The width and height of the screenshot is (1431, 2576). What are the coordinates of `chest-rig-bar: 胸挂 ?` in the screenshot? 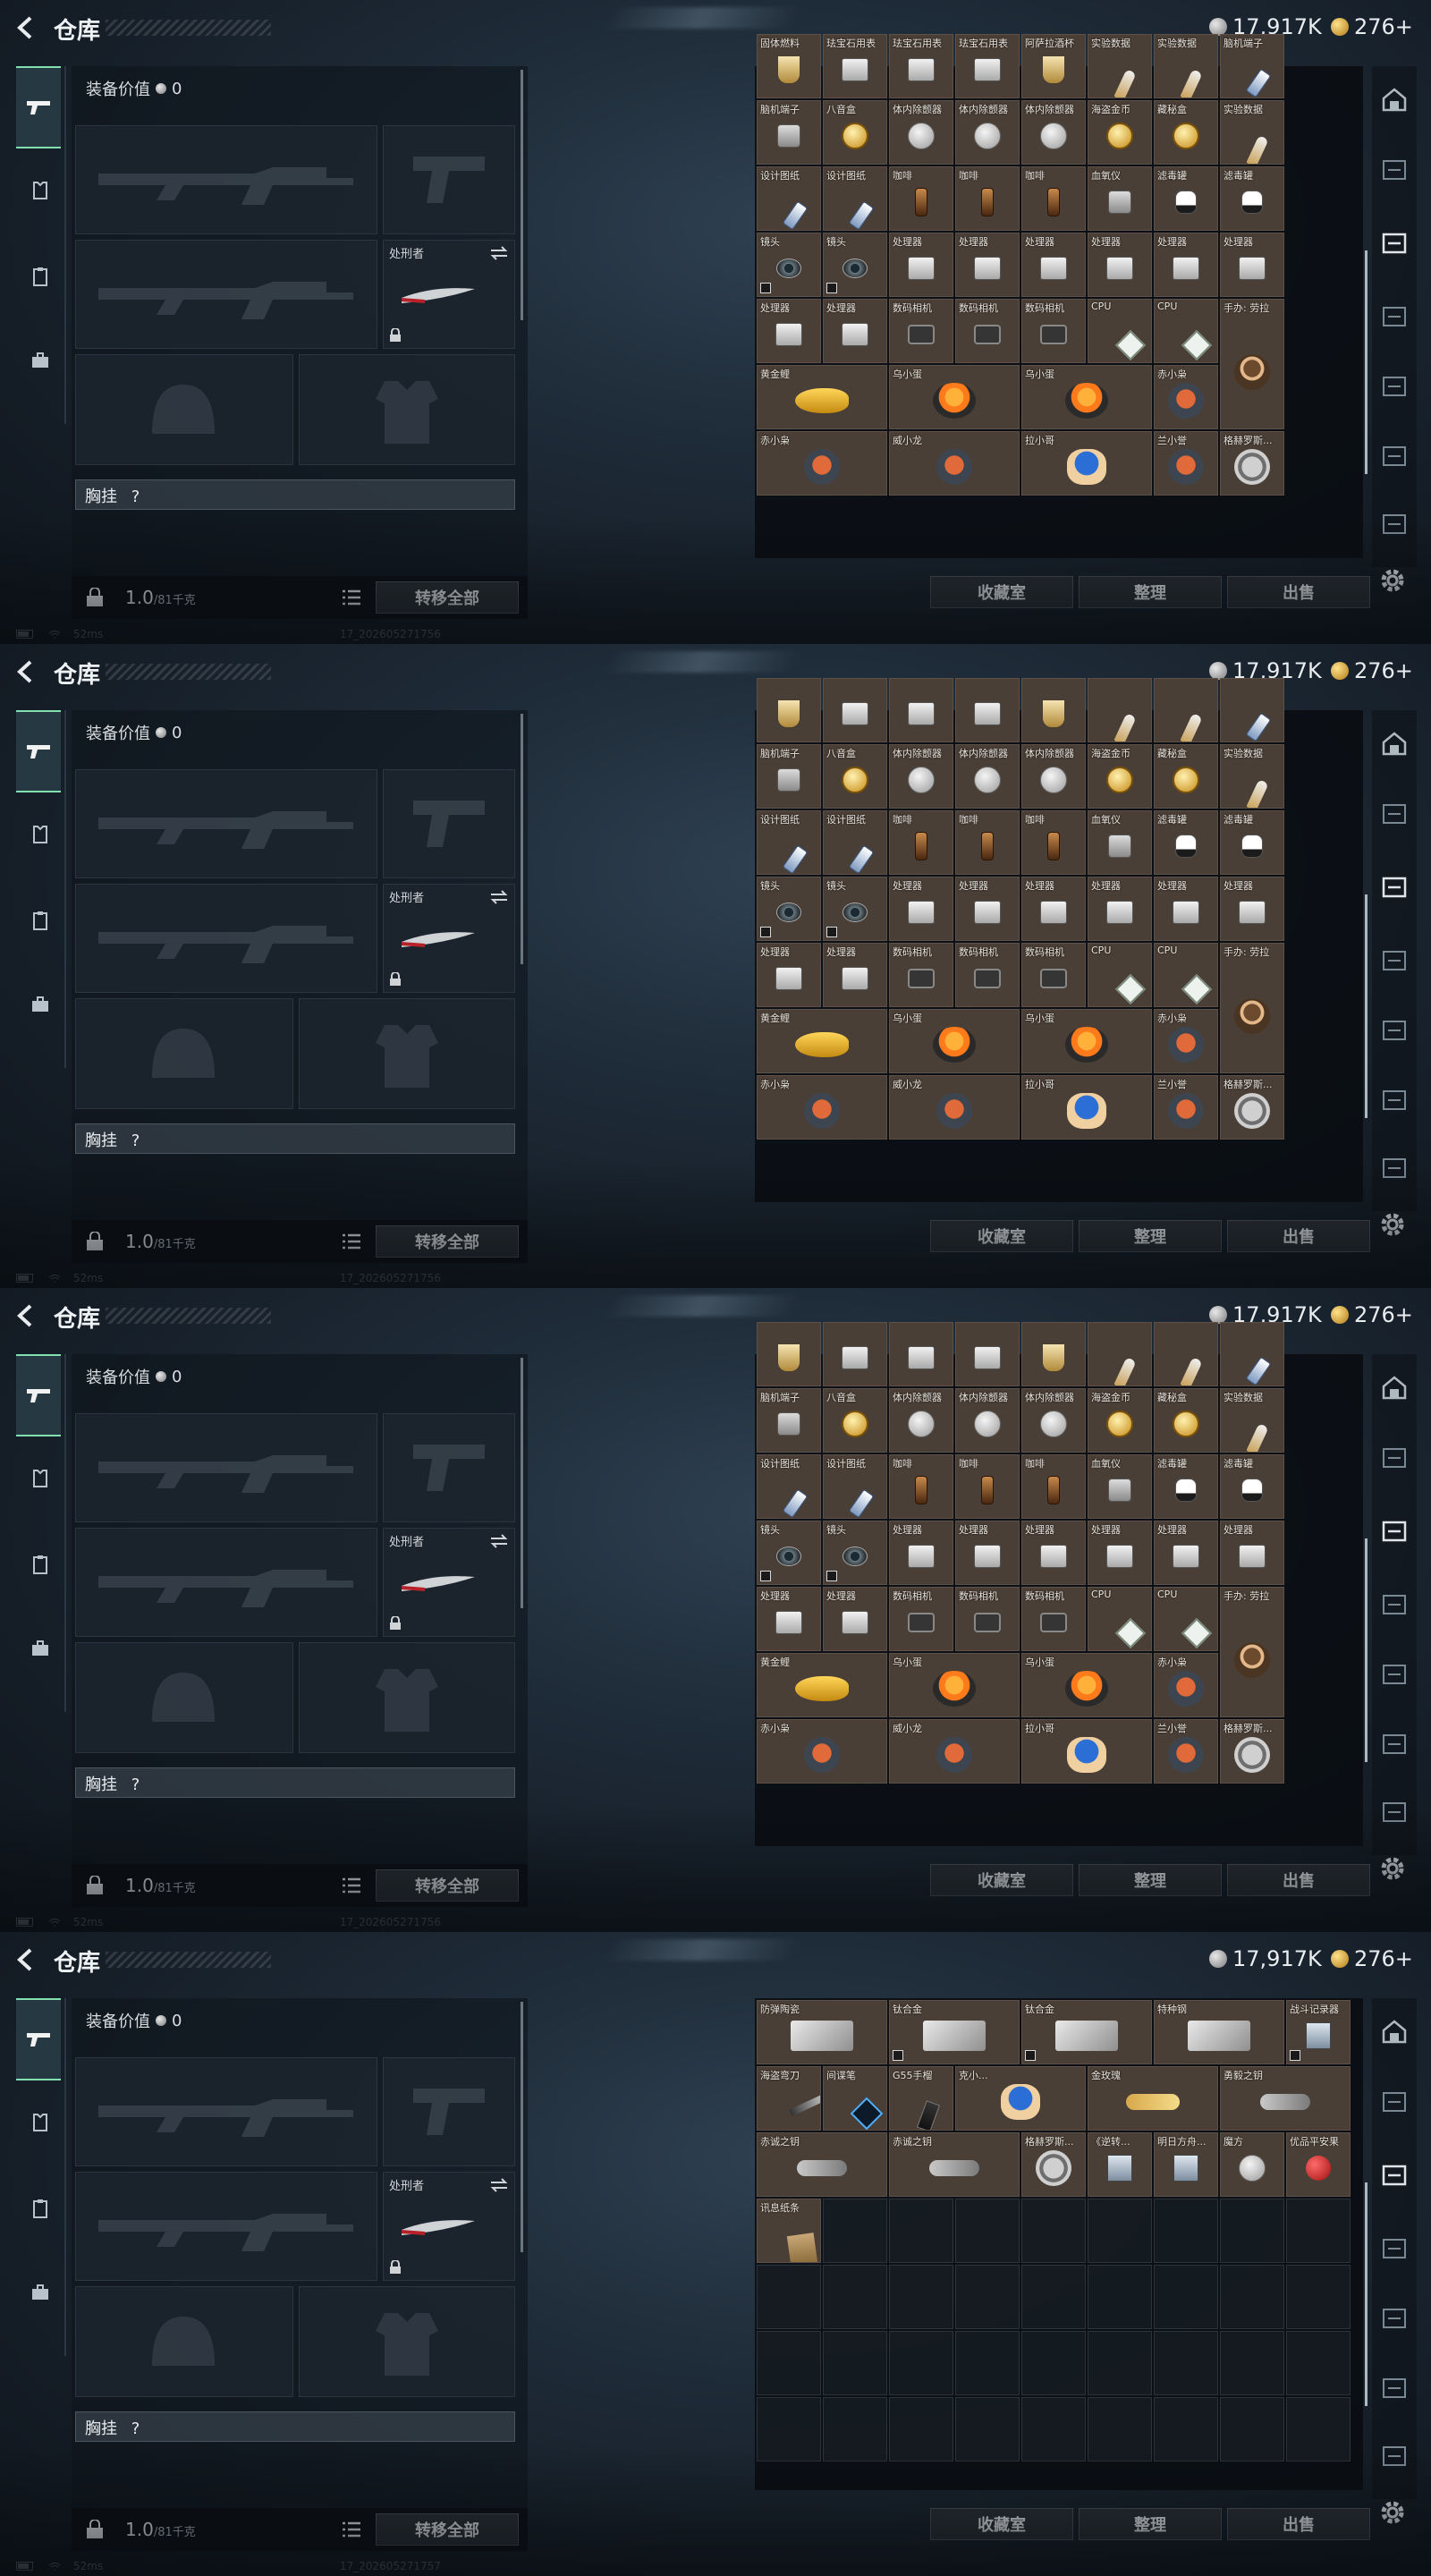 It's located at (295, 2426).